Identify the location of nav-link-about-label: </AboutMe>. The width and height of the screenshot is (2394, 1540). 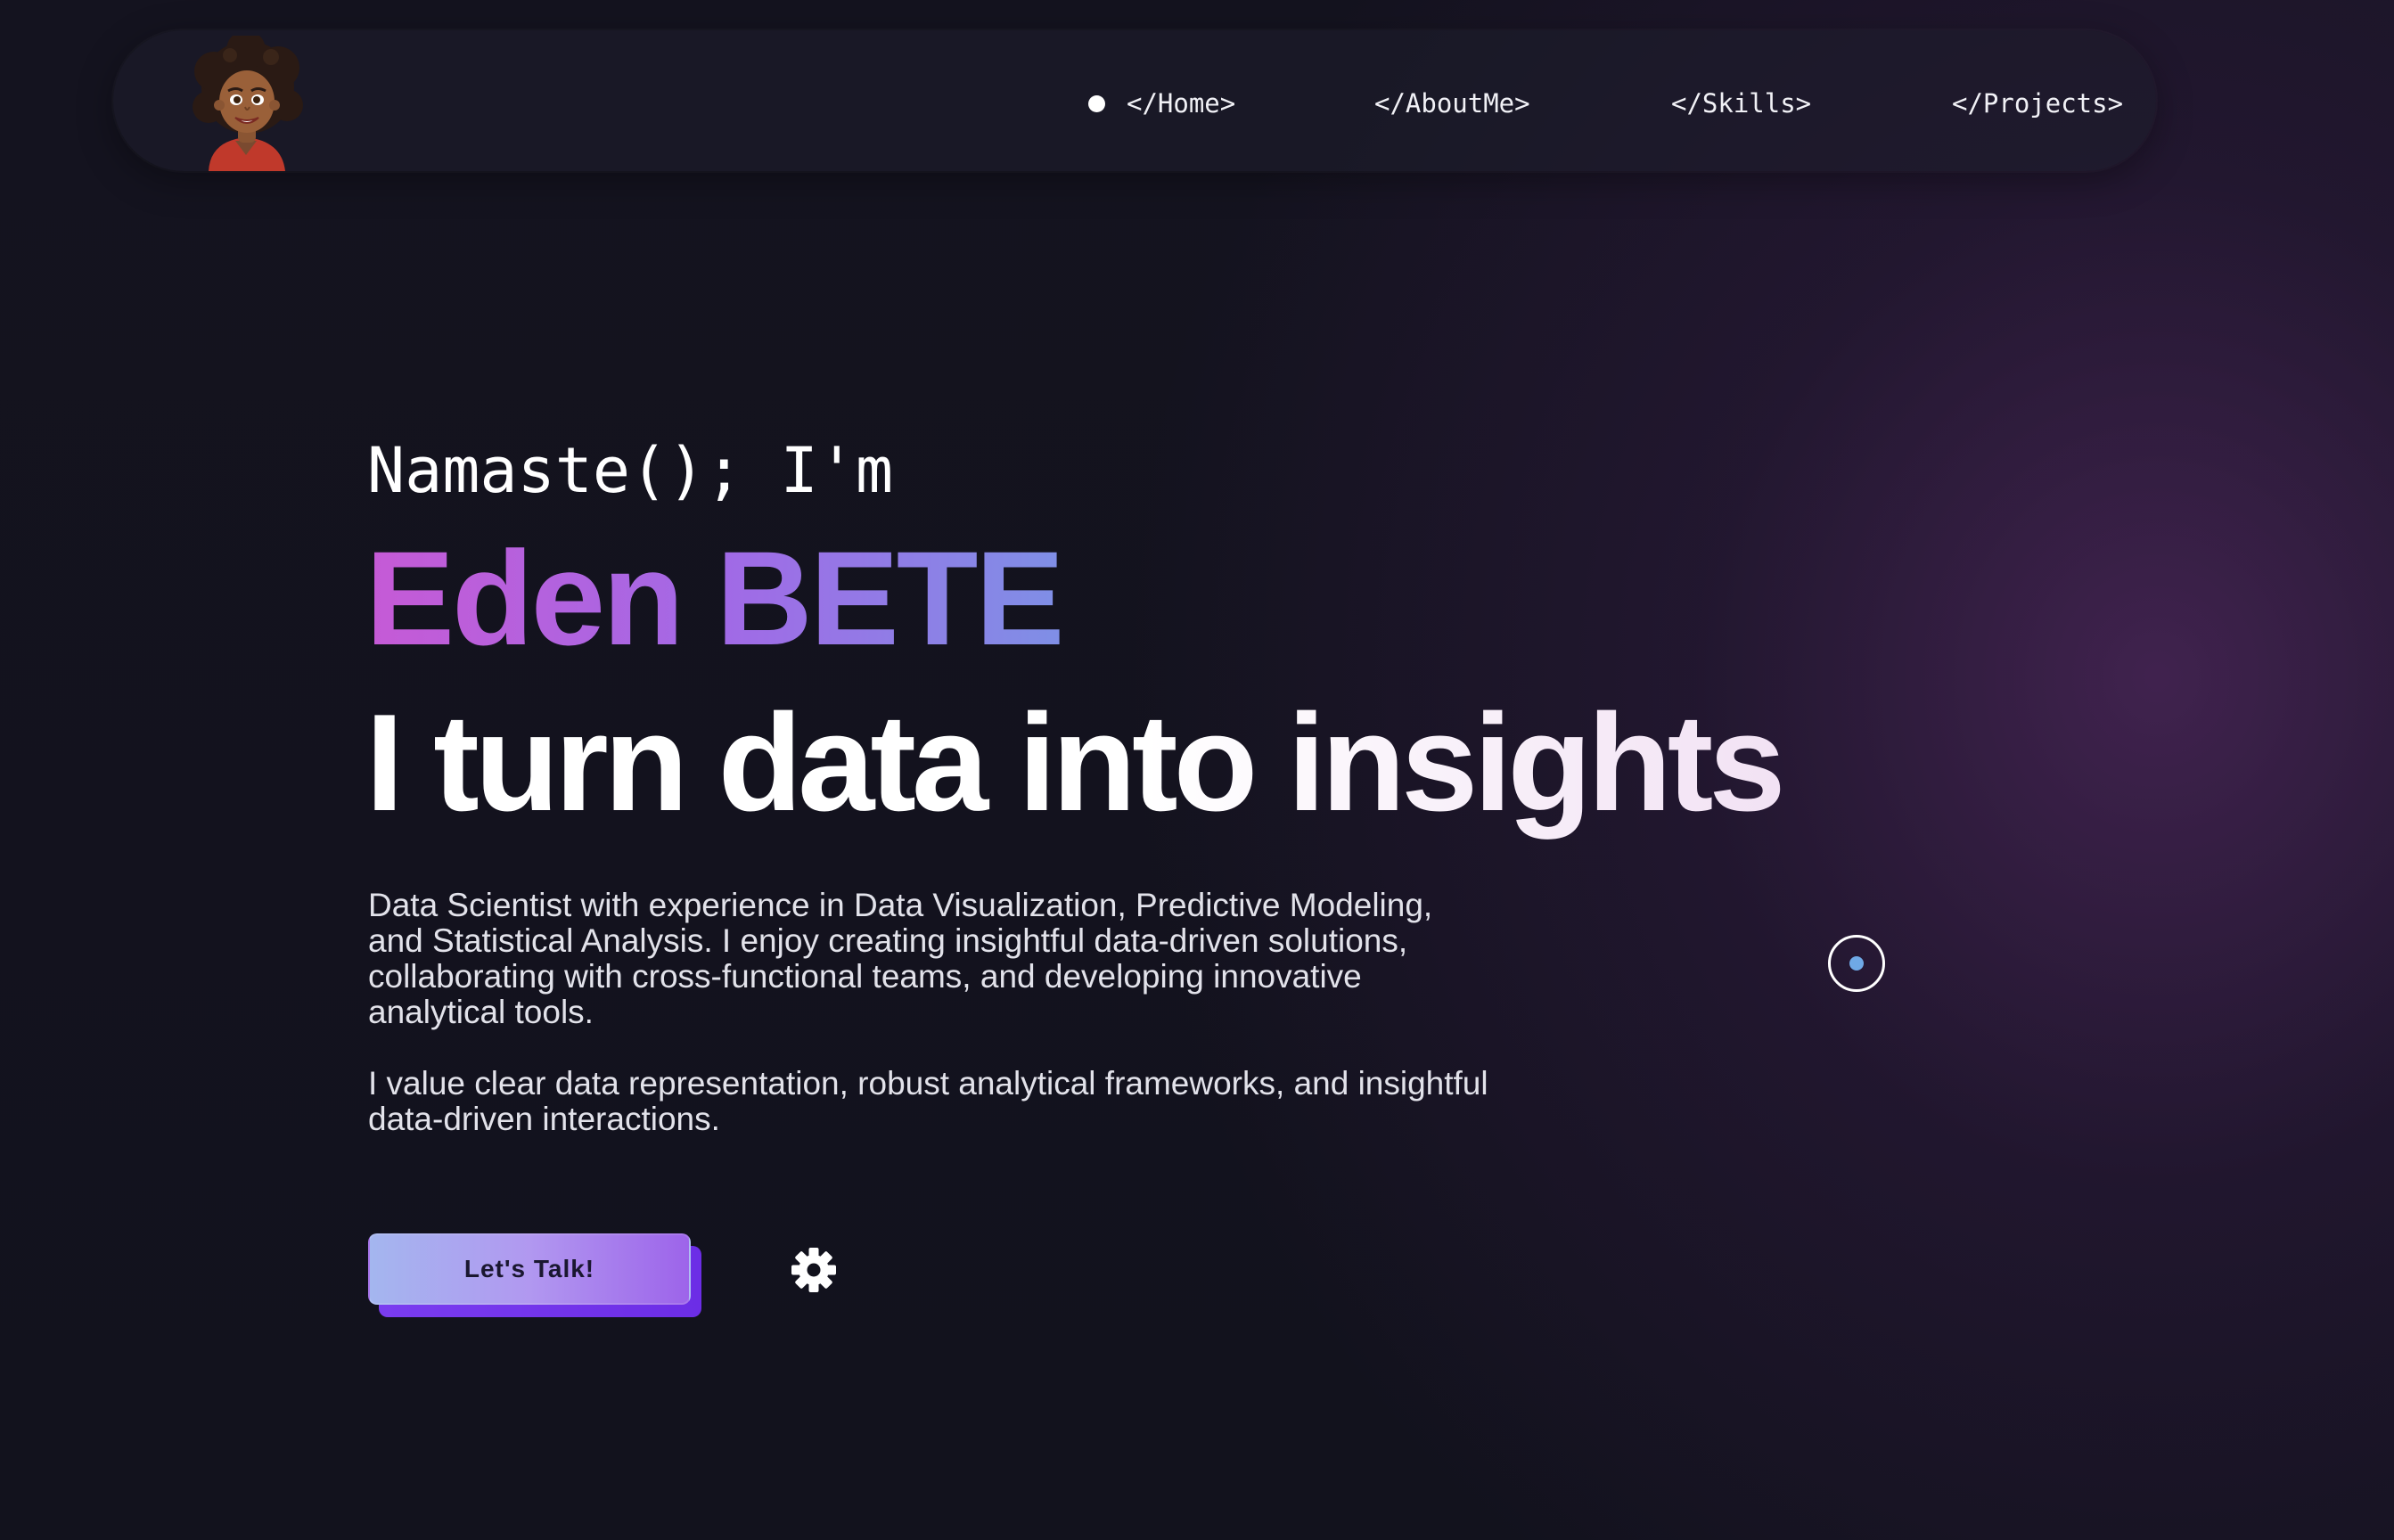
(1452, 103).